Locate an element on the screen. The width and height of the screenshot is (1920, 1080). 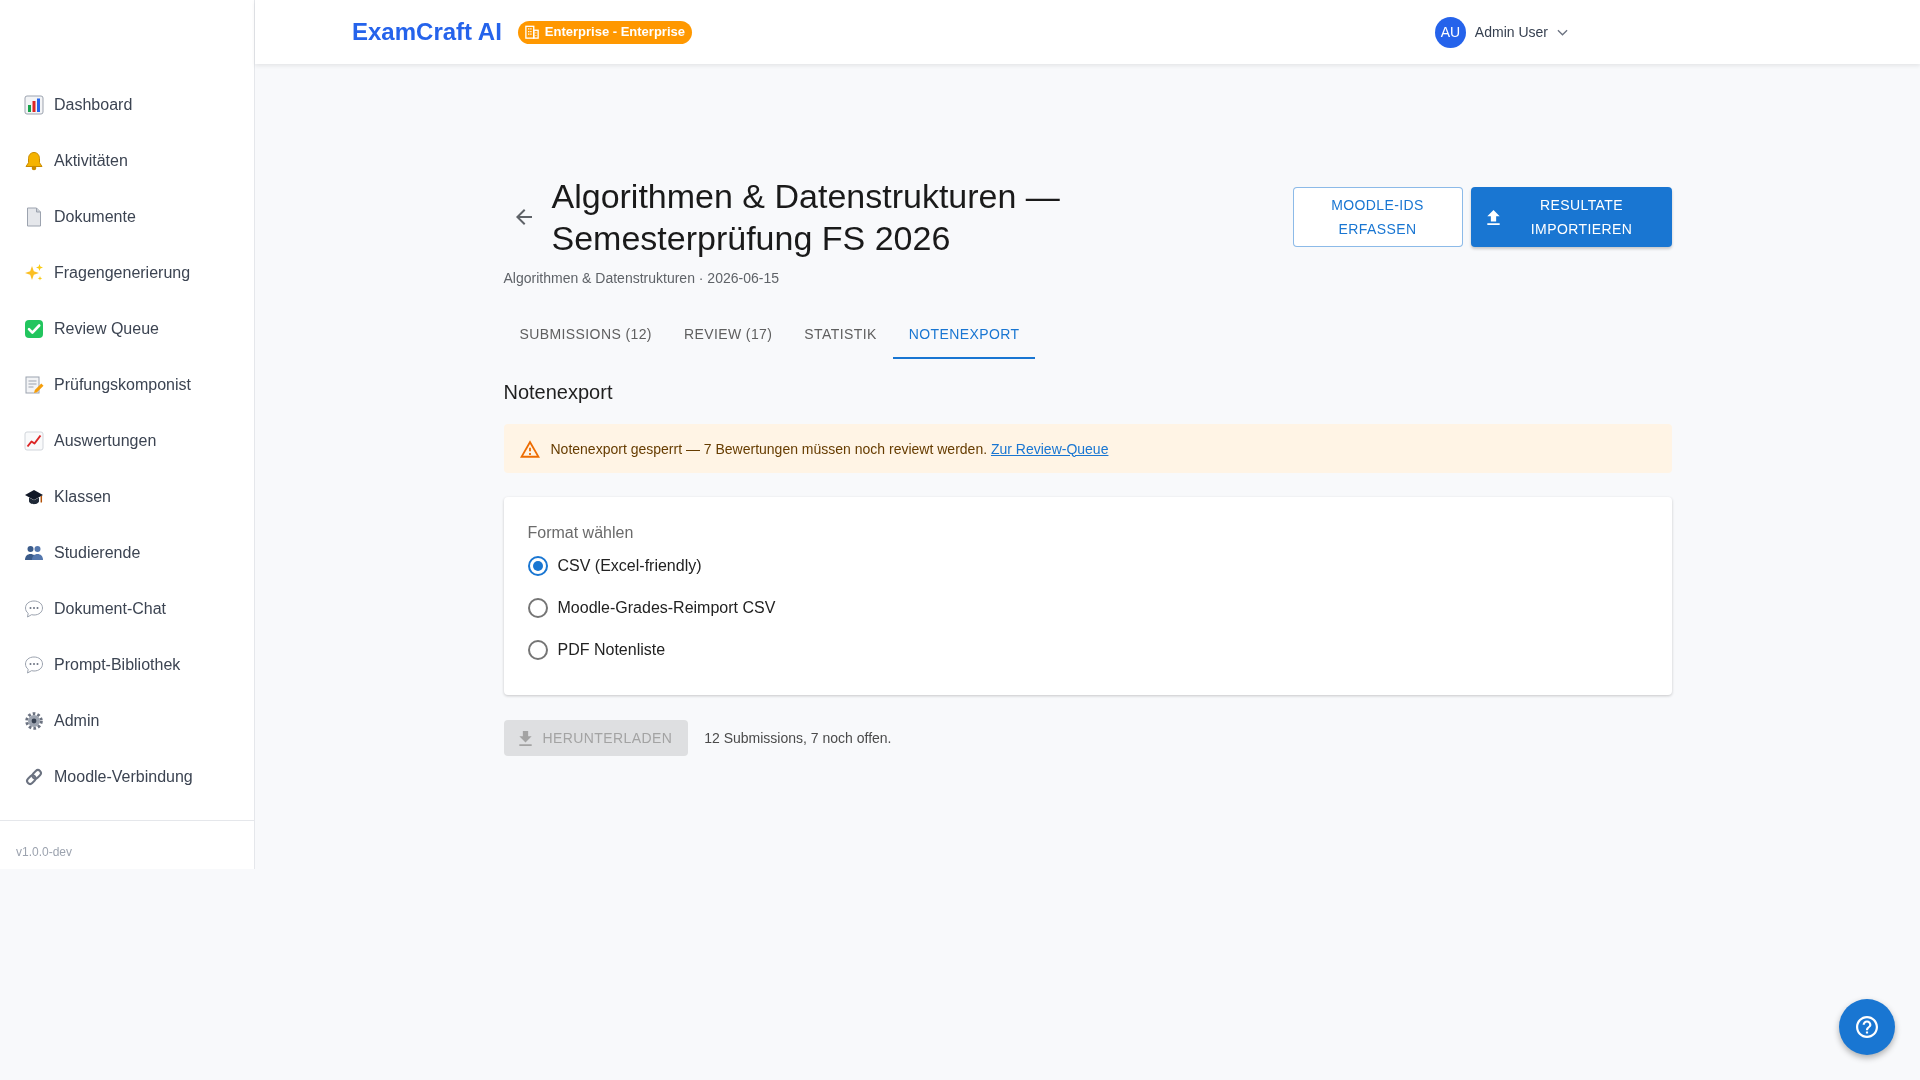
sidebar-item: Dashboard is located at coordinates (127, 105).